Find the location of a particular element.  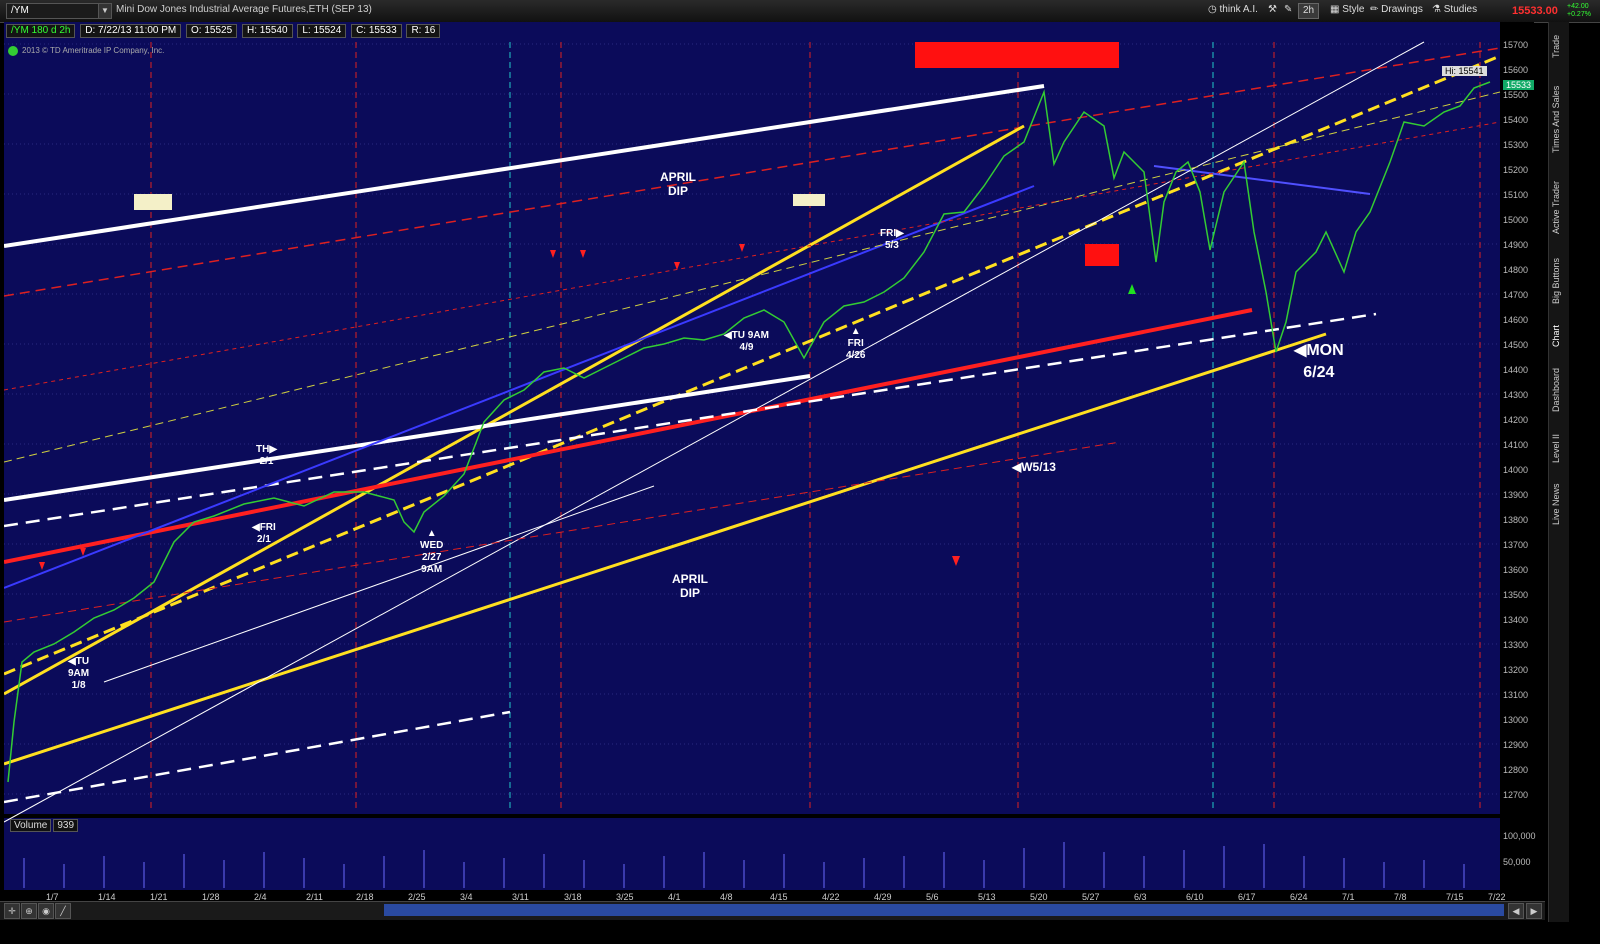

price-tick: 13500 is located at coordinates (1516, 595).